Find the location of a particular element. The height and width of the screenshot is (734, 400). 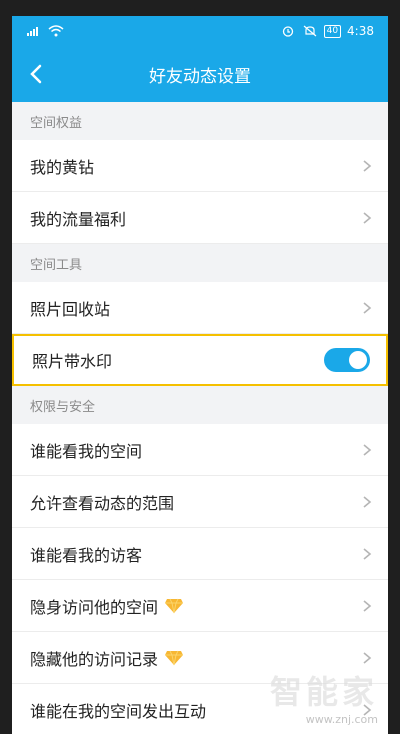

row-who-can-see-visitors: 谁能看我的访客 is located at coordinates (200, 554).